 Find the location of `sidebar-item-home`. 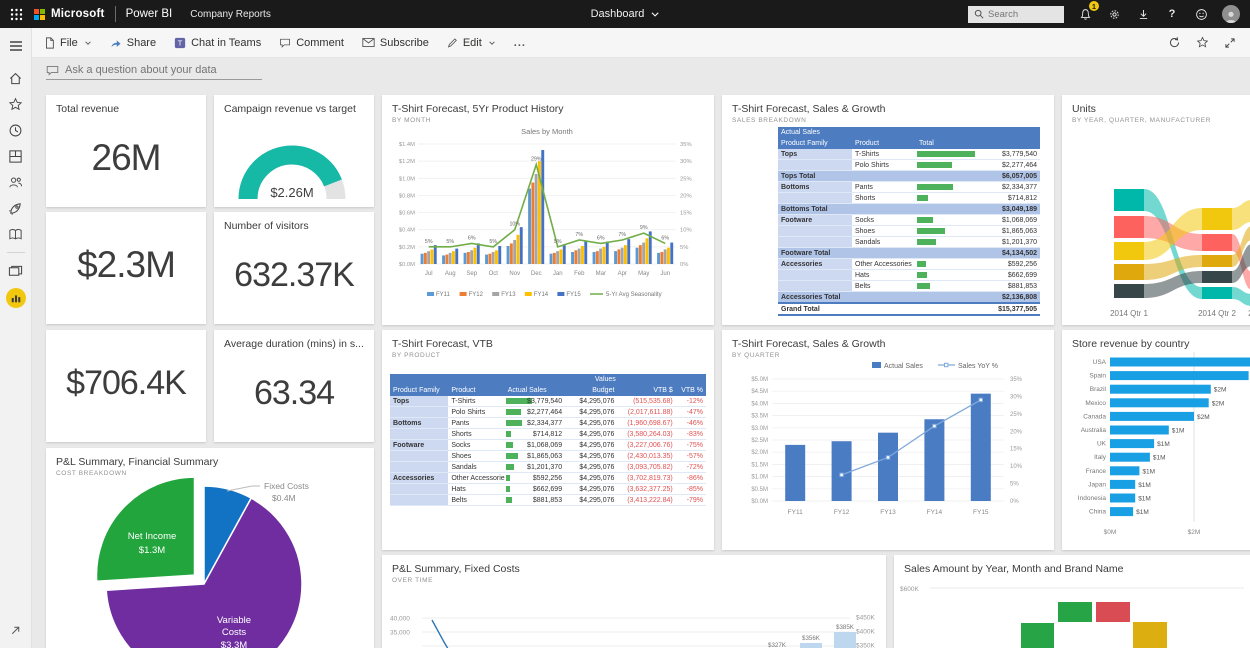

sidebar-item-home is located at coordinates (16, 78).